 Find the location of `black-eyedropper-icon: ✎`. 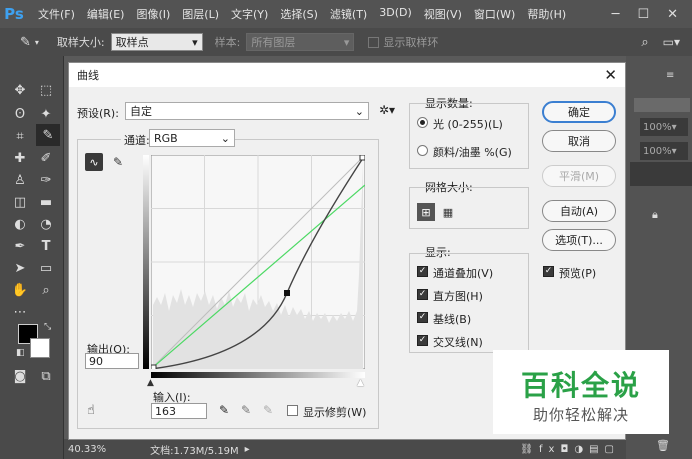

black-eyedropper-icon: ✎ is located at coordinates (224, 410).